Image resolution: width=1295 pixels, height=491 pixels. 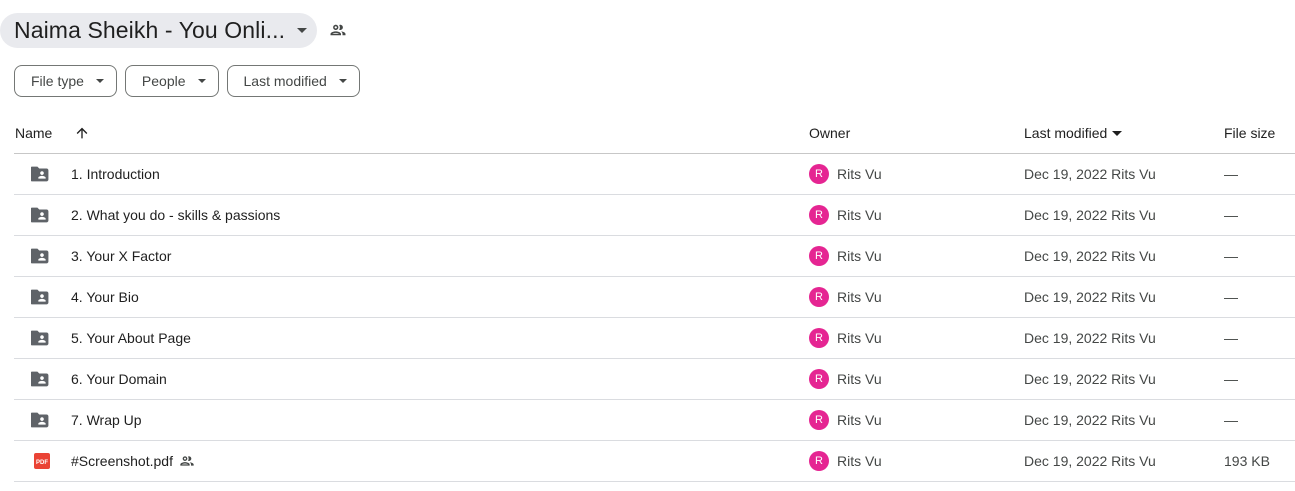 What do you see at coordinates (163, 81) in the screenshot?
I see `people-filter-label: People` at bounding box center [163, 81].